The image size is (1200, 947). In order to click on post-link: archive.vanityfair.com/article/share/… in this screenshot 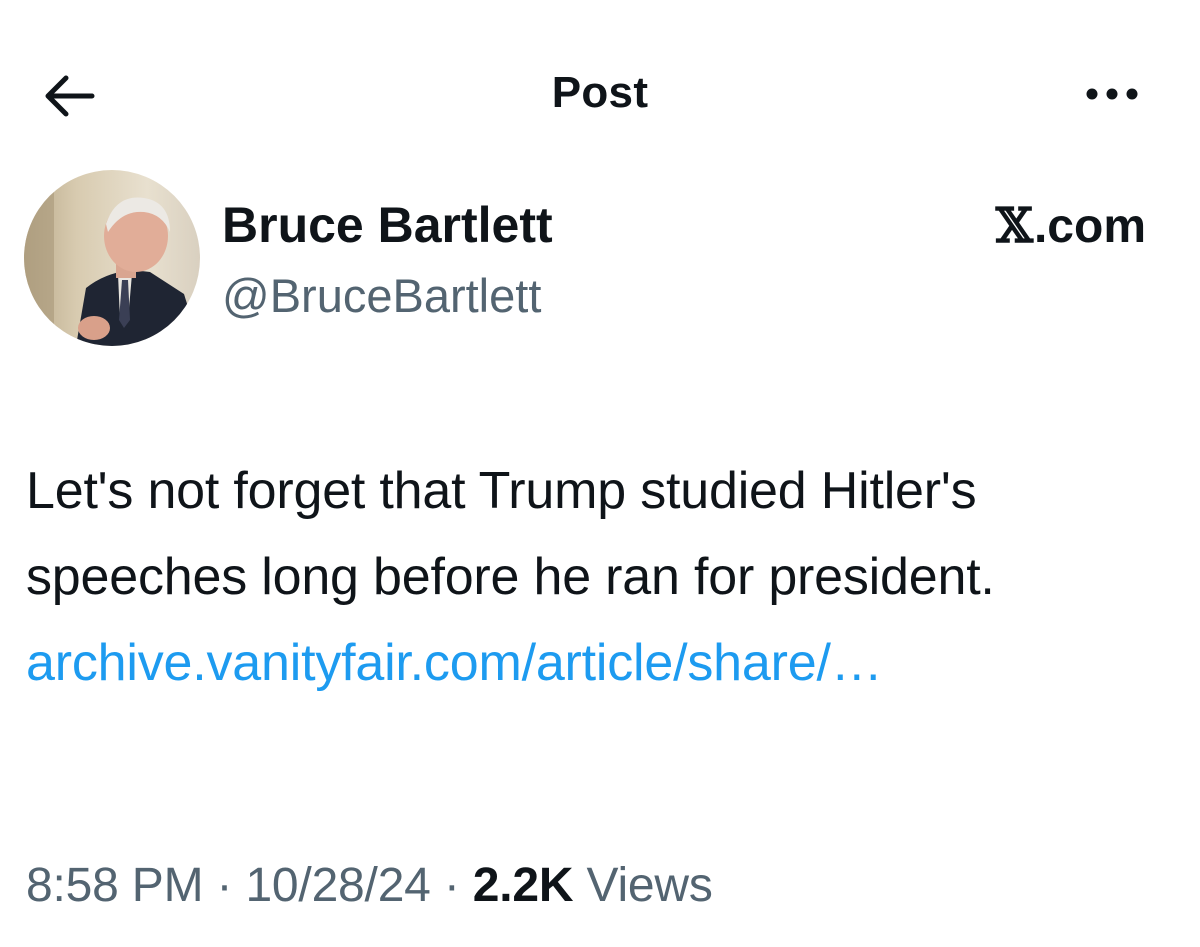, I will do `click(454, 663)`.